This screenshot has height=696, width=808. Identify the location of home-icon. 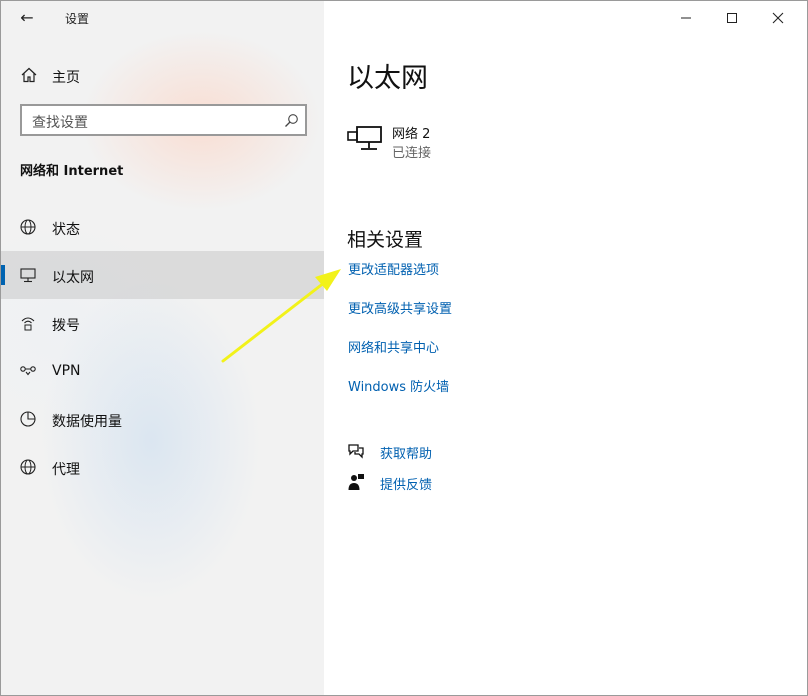
(29, 75).